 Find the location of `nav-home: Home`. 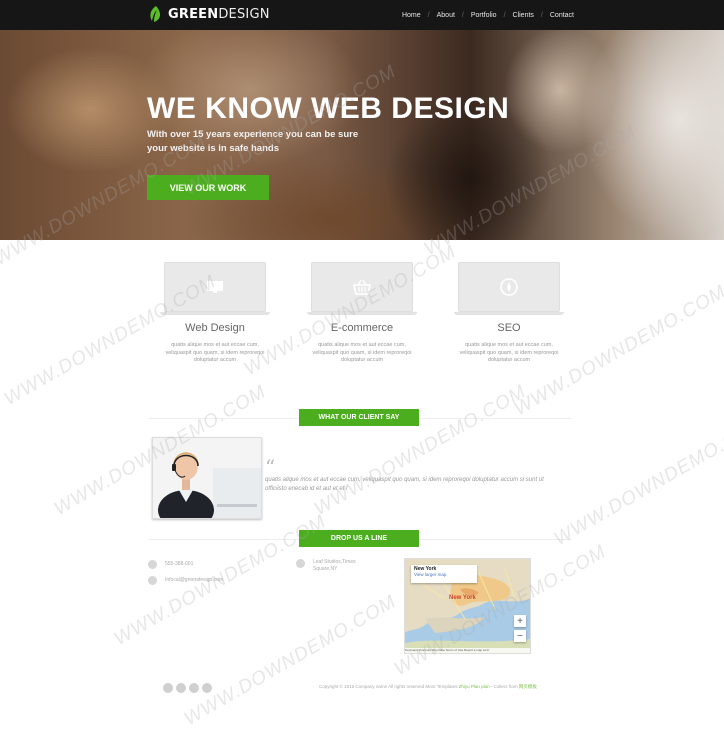

nav-home: Home is located at coordinates (411, 15).